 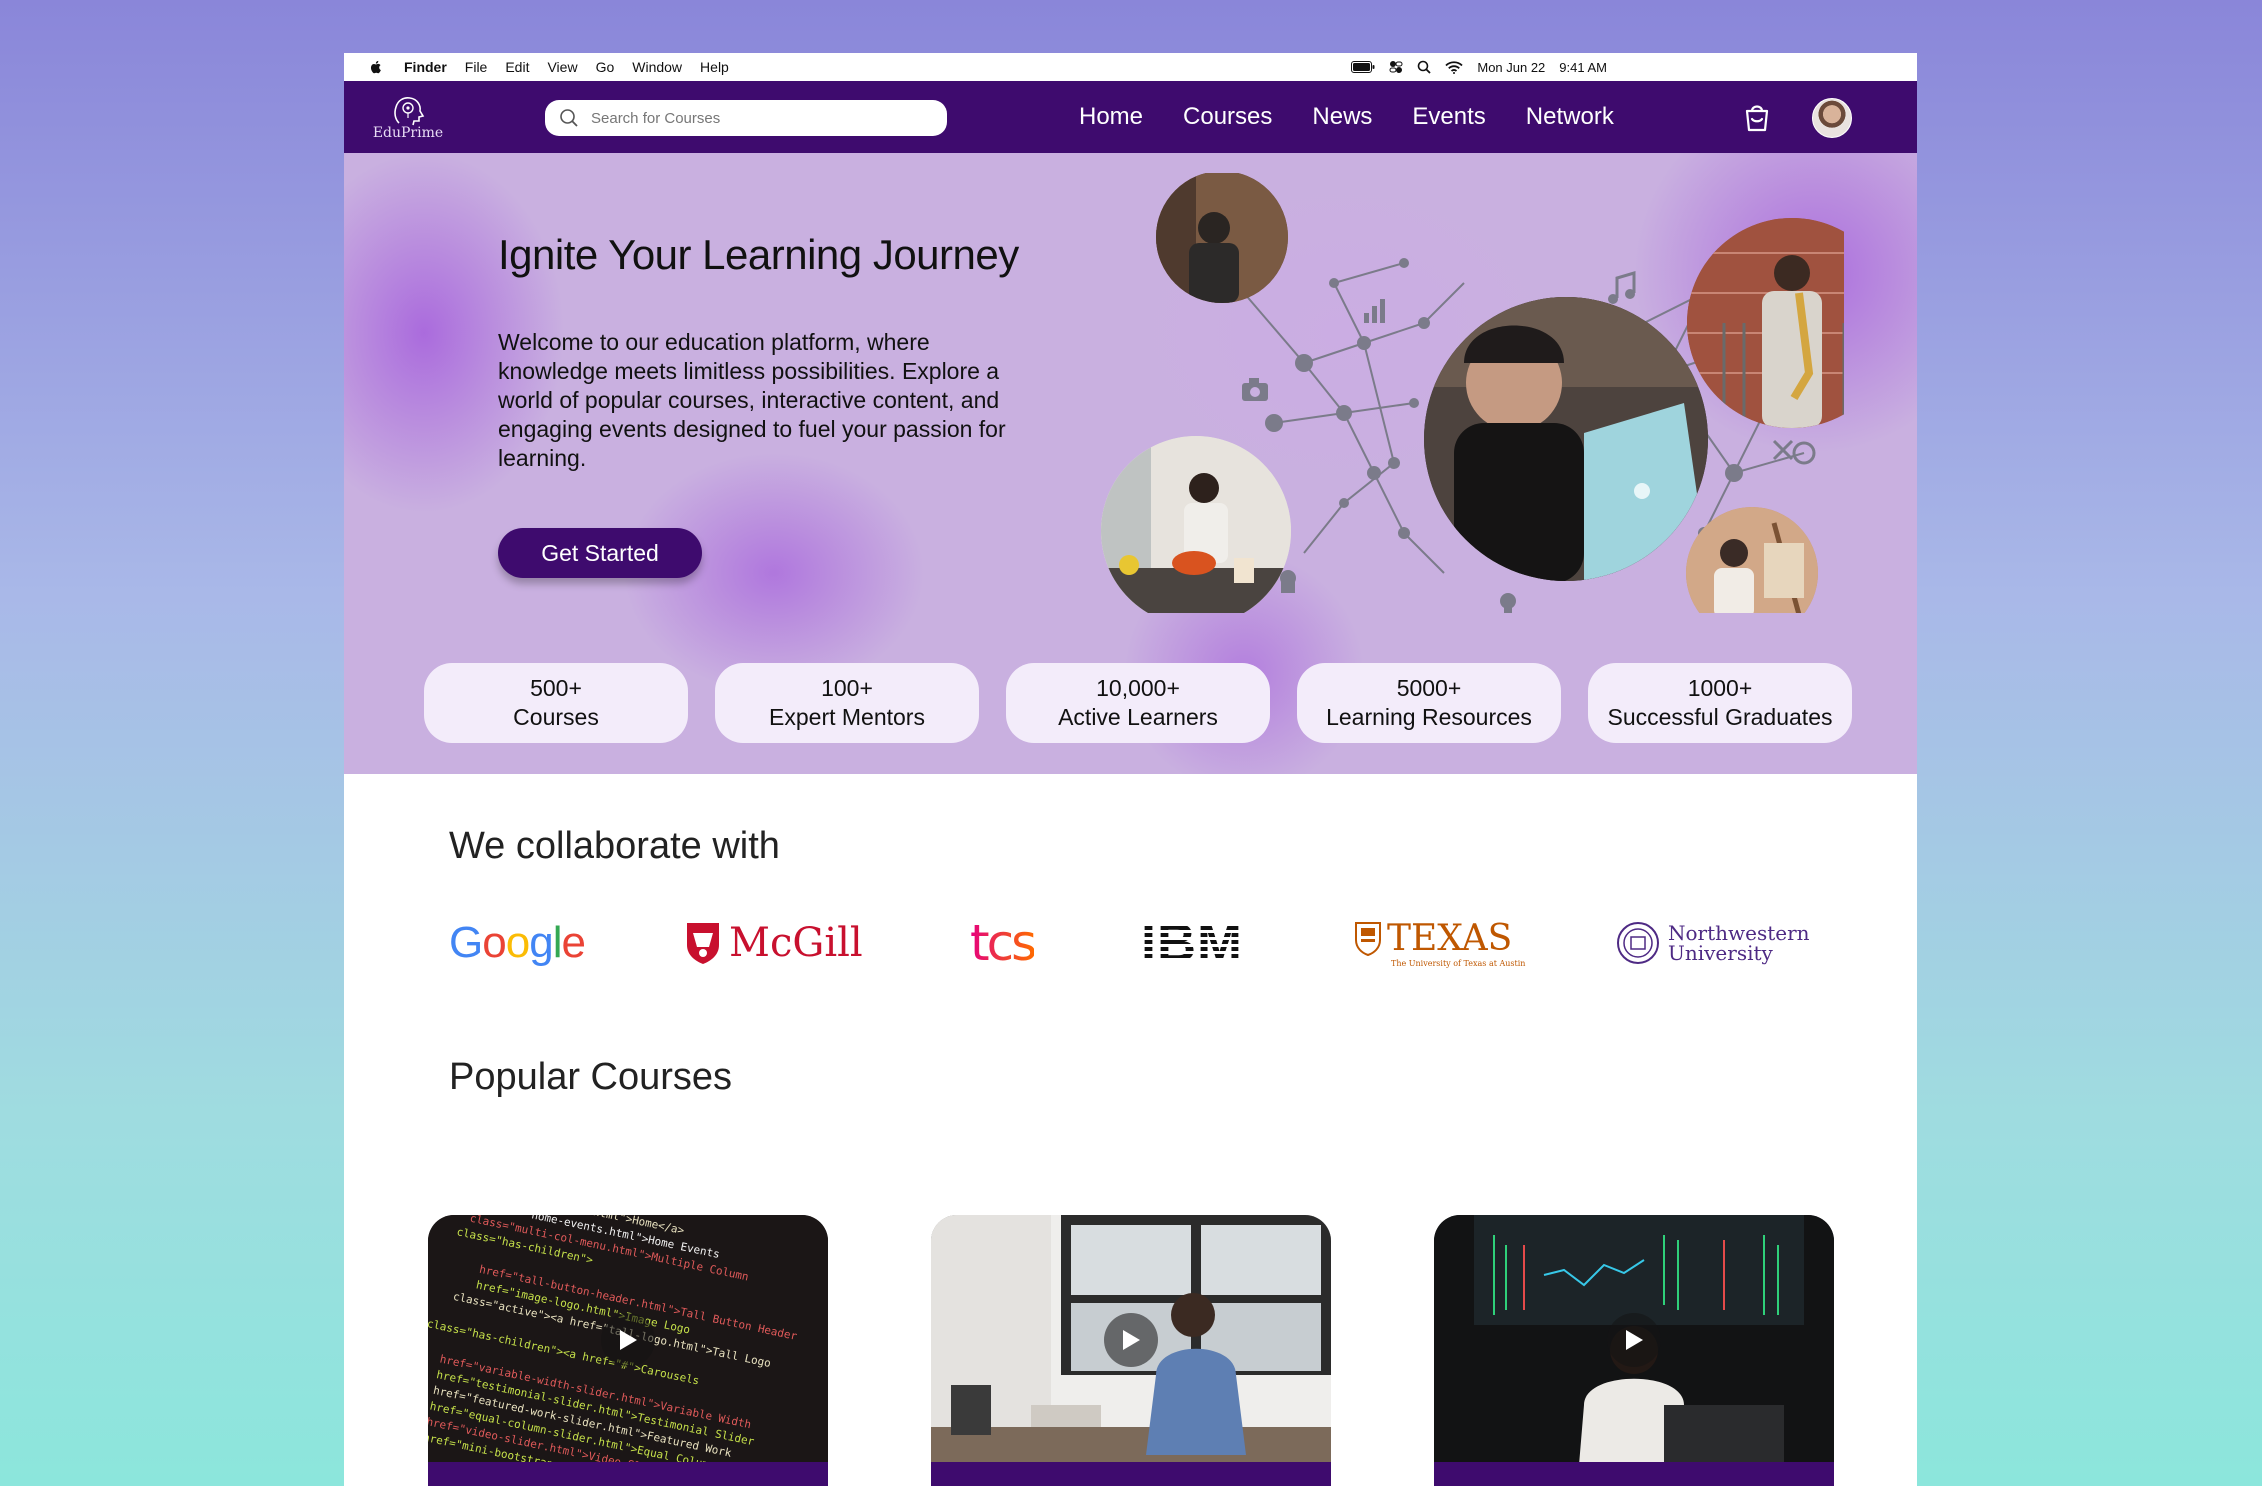 What do you see at coordinates (1255, 389) in the screenshot?
I see `camera-icon` at bounding box center [1255, 389].